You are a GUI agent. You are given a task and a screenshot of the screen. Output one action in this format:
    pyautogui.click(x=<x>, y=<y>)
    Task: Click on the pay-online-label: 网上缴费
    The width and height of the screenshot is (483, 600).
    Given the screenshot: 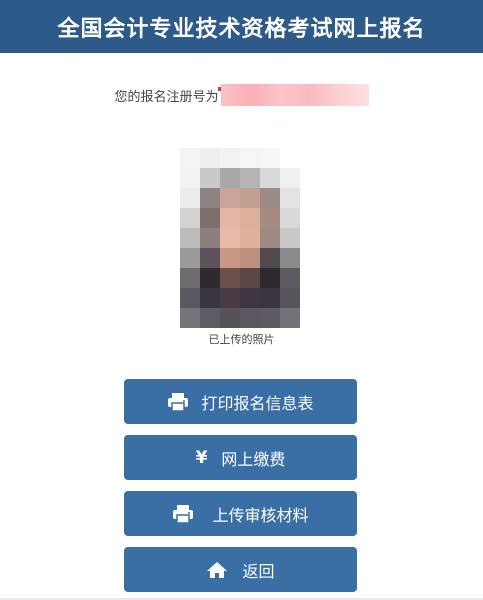 What is the action you would take?
    pyautogui.click(x=253, y=459)
    